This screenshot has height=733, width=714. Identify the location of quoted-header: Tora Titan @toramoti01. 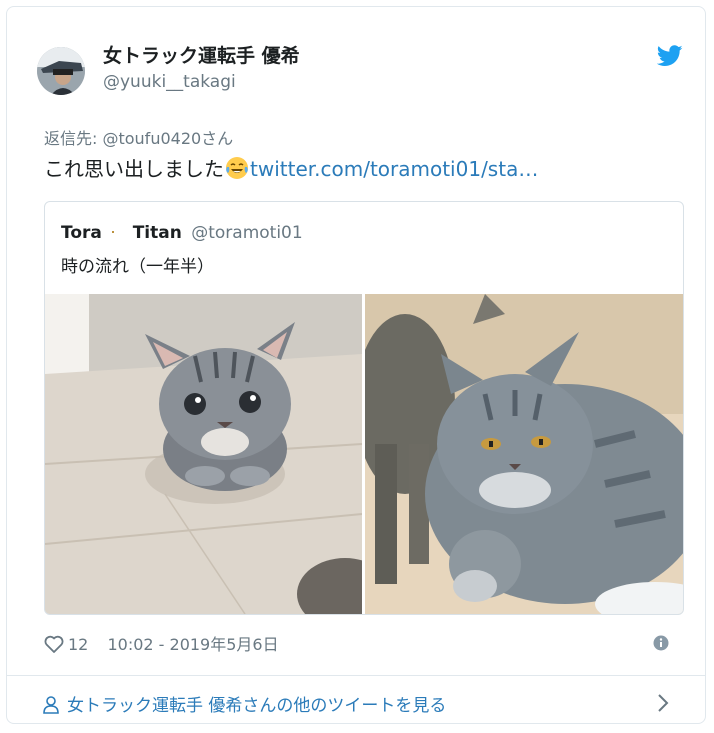
(182, 231).